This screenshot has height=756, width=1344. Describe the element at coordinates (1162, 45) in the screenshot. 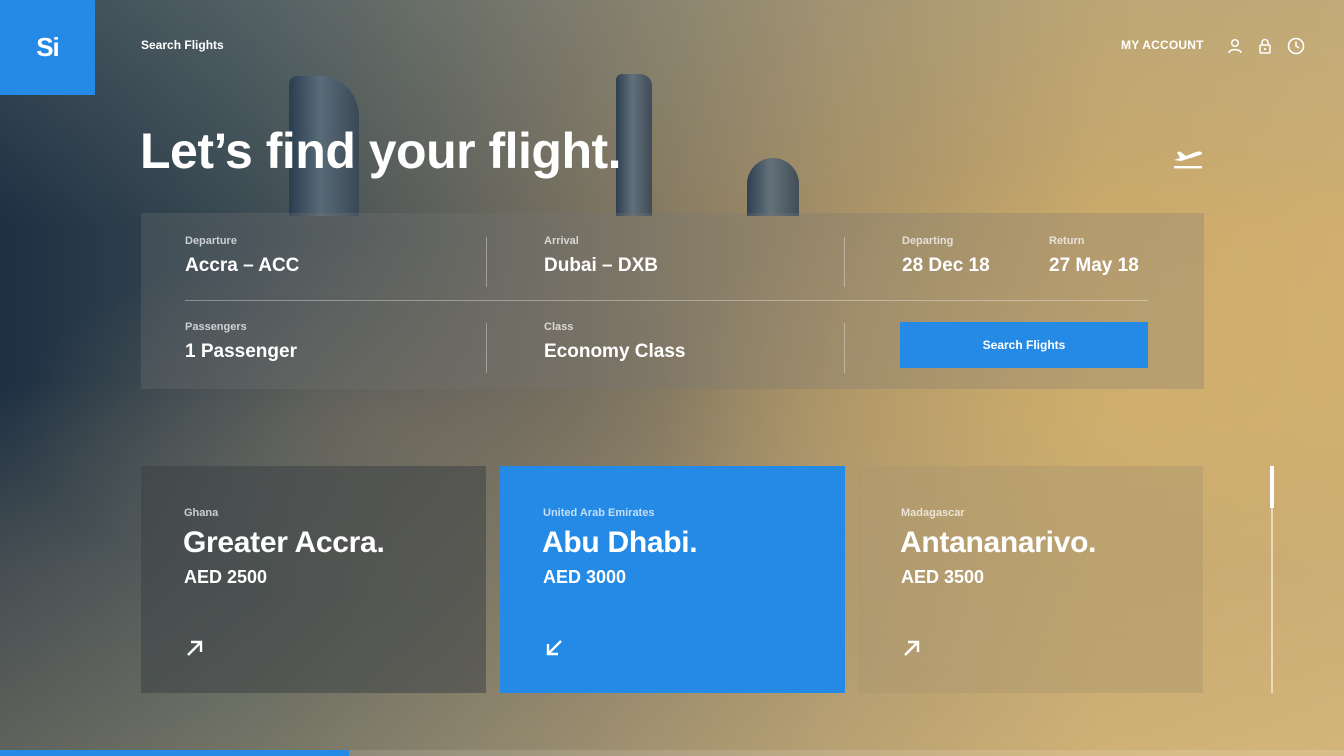

I see `my-account-link: MY ACCOUNT` at that location.